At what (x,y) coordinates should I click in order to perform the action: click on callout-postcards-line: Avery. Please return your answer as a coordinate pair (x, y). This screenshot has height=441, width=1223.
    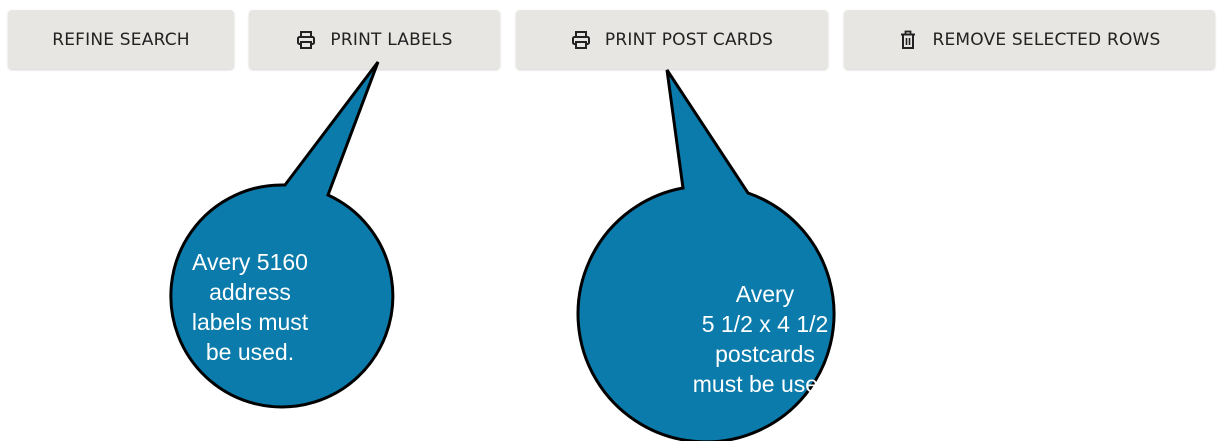
    Looking at the image, I should click on (765, 294).